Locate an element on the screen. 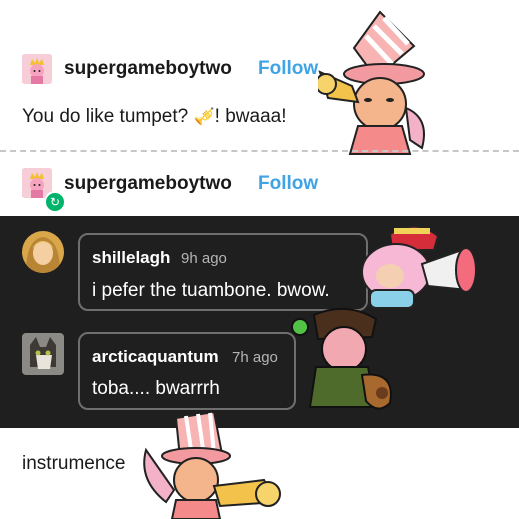 The image size is (519, 519). princess-avatar-icon is located at coordinates (37, 69).